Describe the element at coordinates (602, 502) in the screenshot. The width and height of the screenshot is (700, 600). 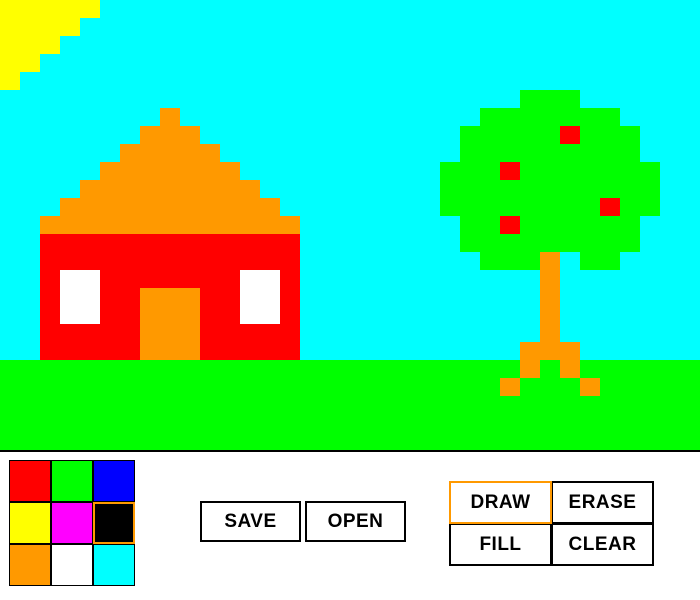
I see `erase-tool-button: ERASE` at that location.